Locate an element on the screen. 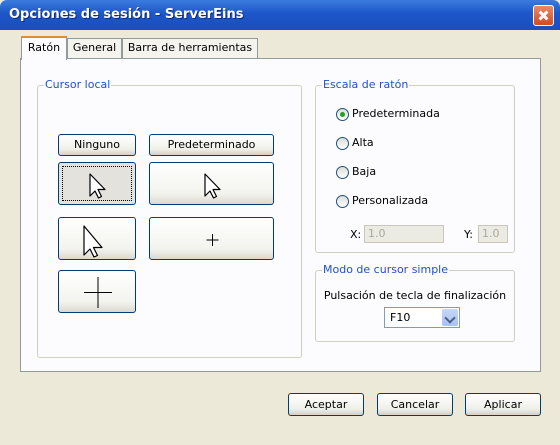 The height and width of the screenshot is (445, 560). x-scale-label: X: is located at coordinates (356, 234).